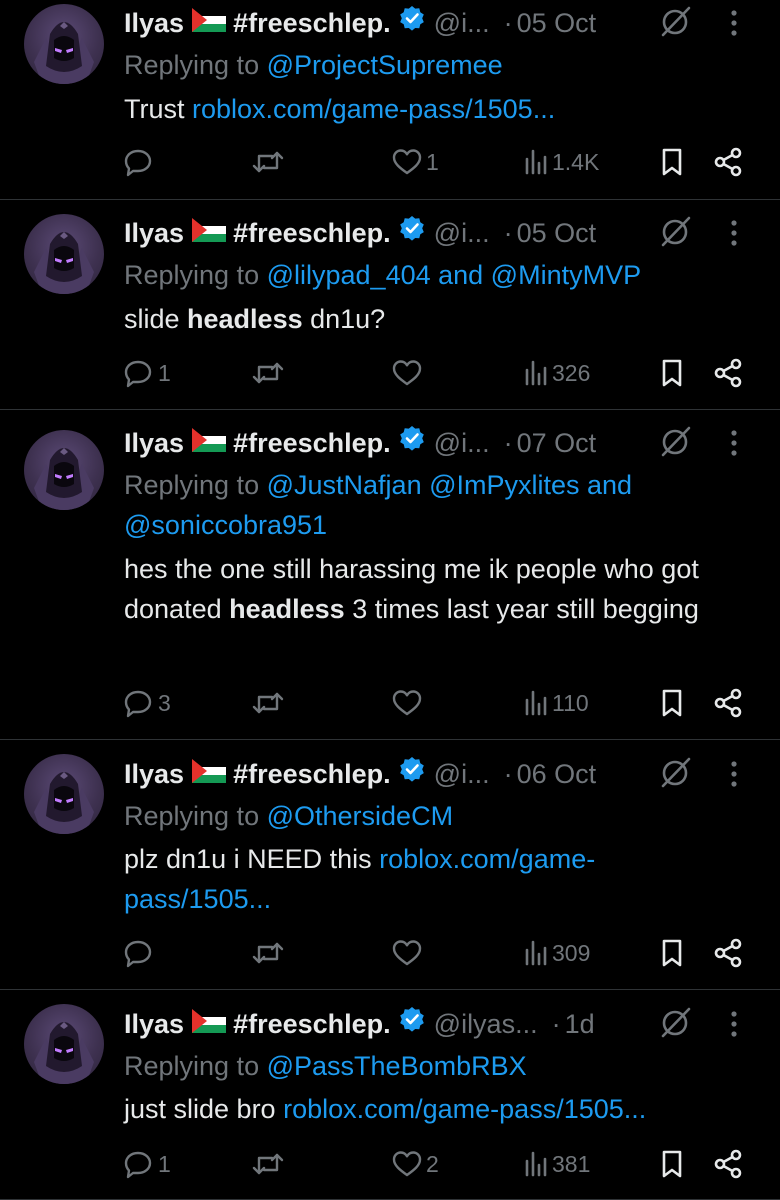  What do you see at coordinates (407, 162) in the screenshot?
I see `like-icon` at bounding box center [407, 162].